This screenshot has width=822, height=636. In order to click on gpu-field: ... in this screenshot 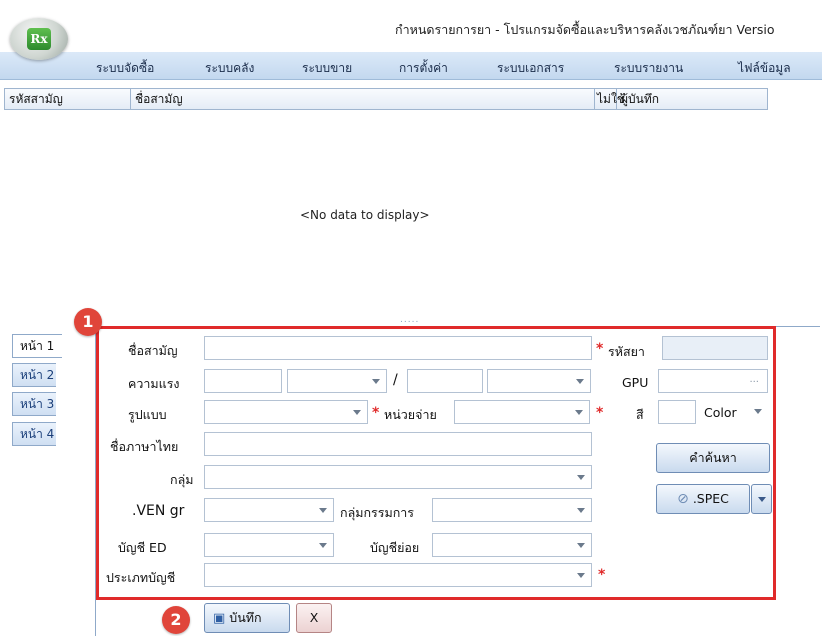, I will do `click(713, 381)`.